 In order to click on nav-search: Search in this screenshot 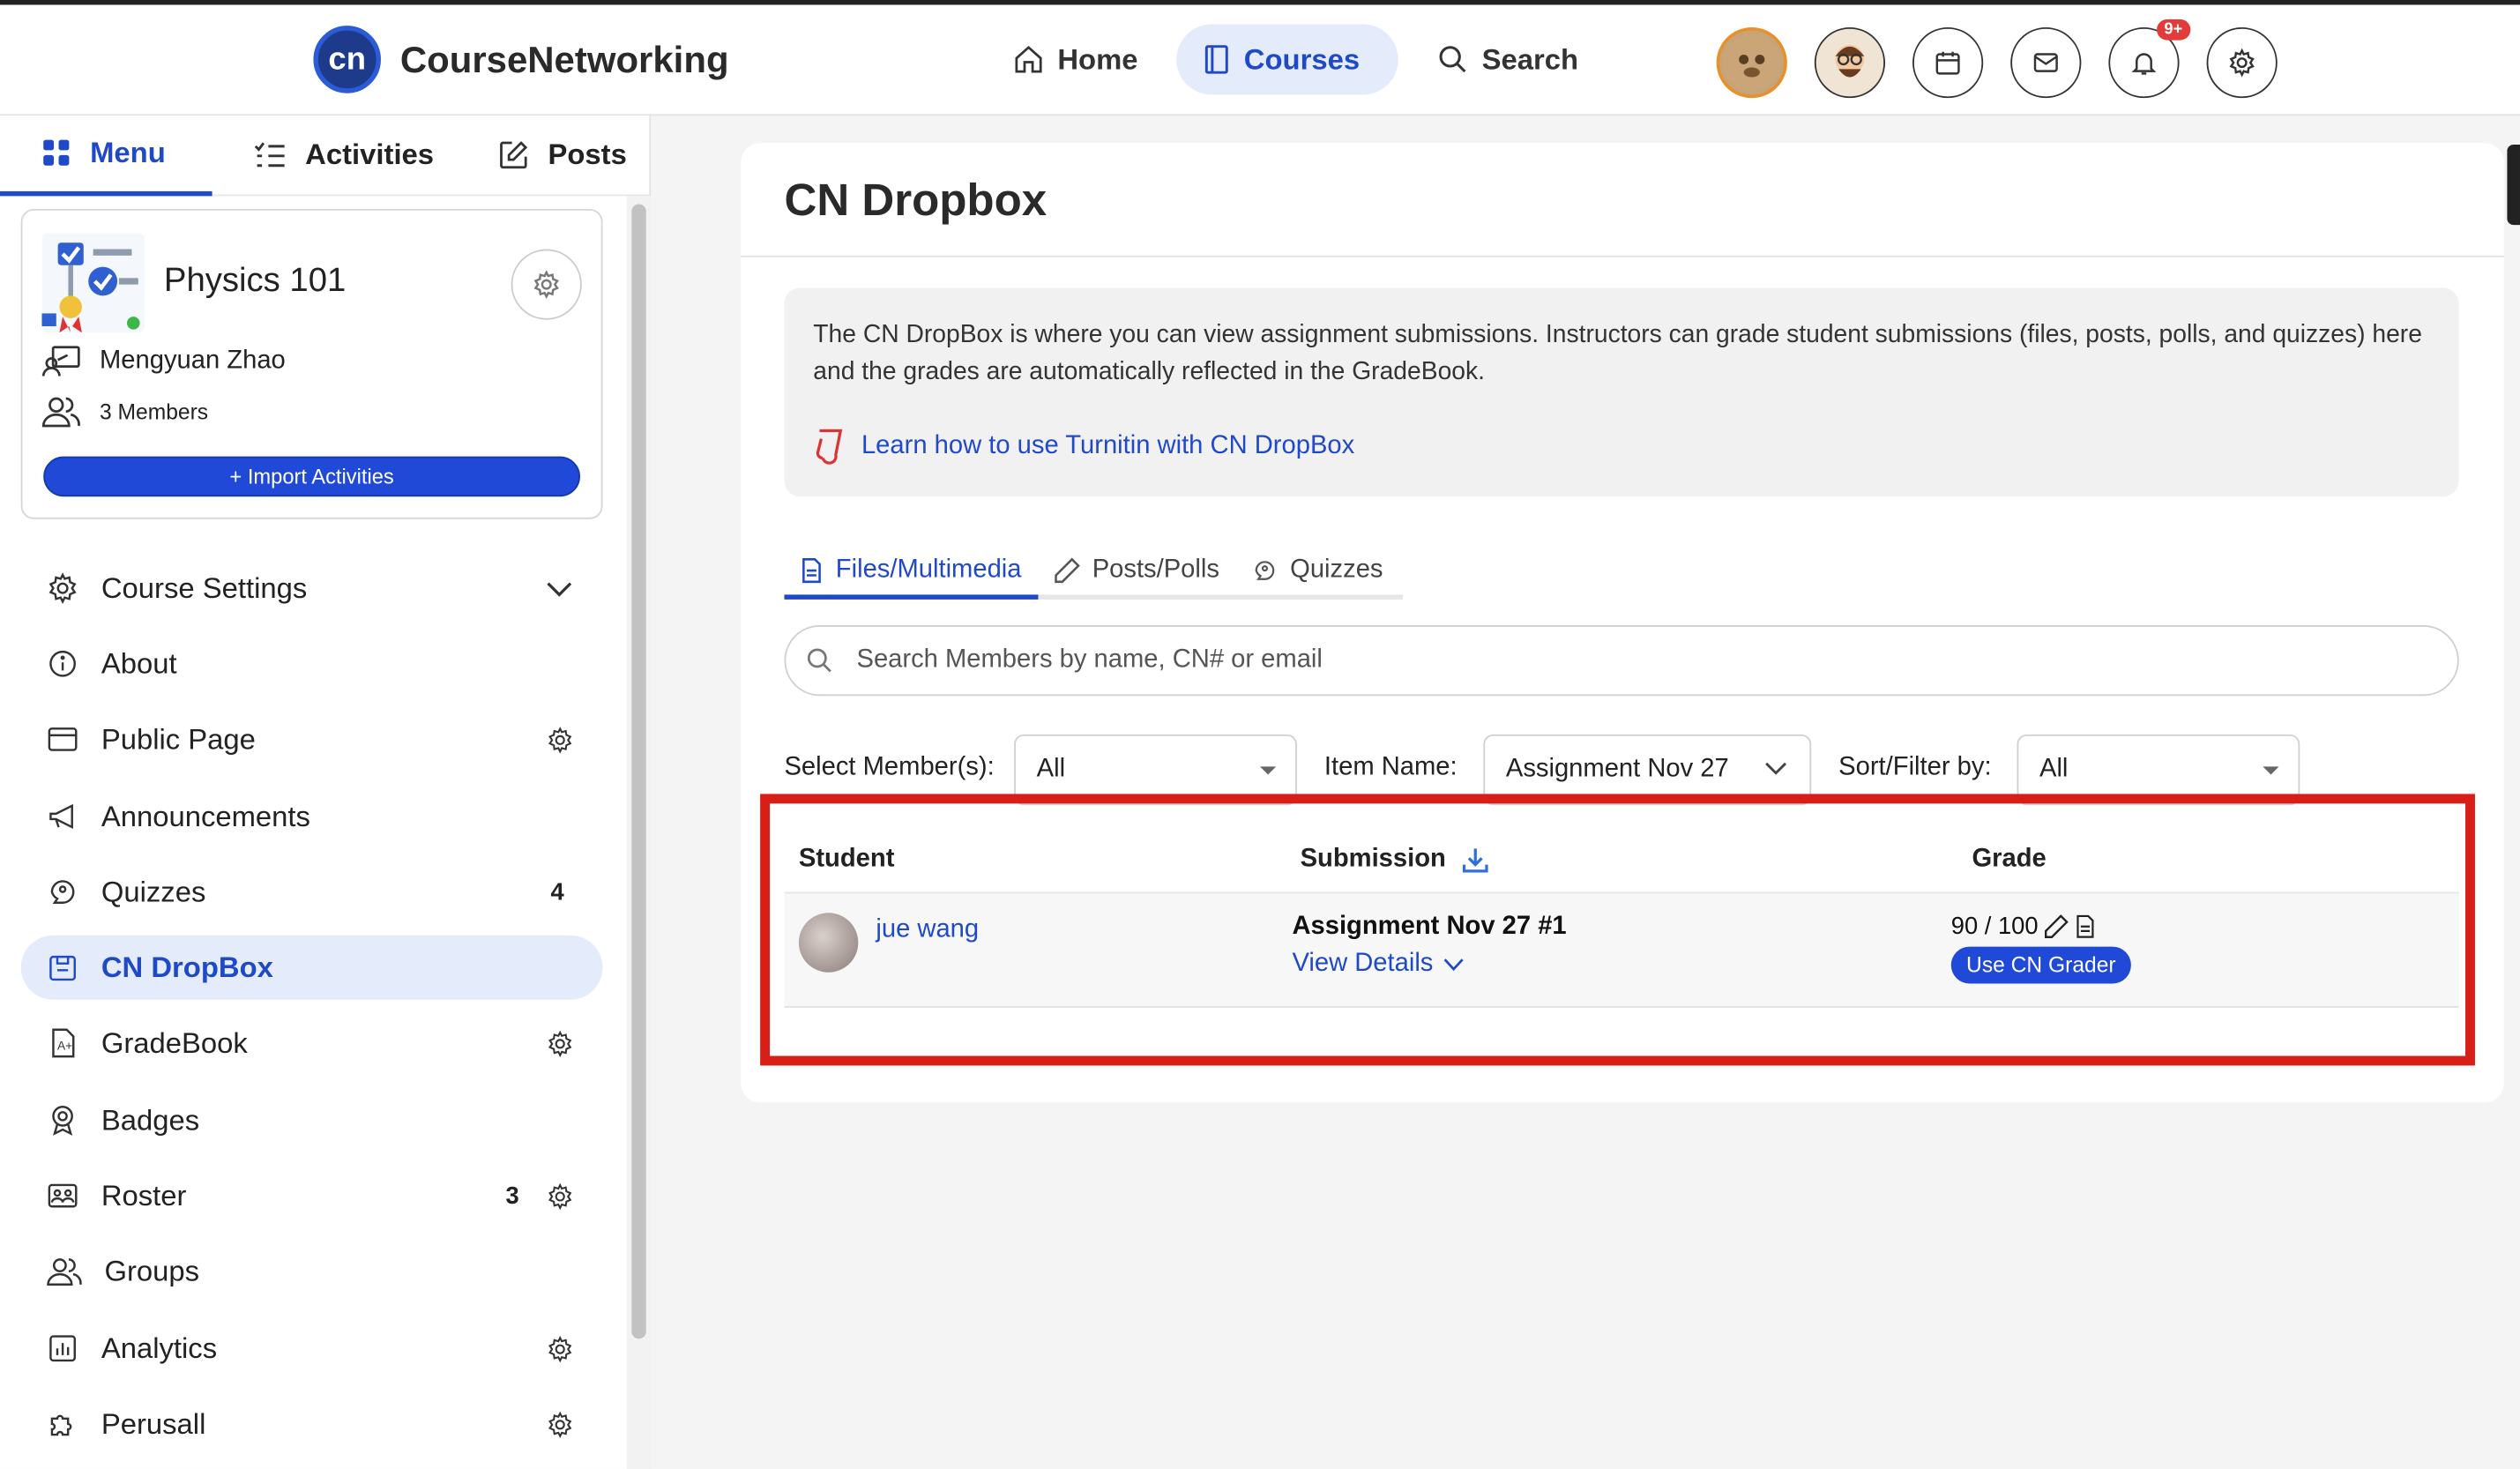, I will do `click(1508, 59)`.